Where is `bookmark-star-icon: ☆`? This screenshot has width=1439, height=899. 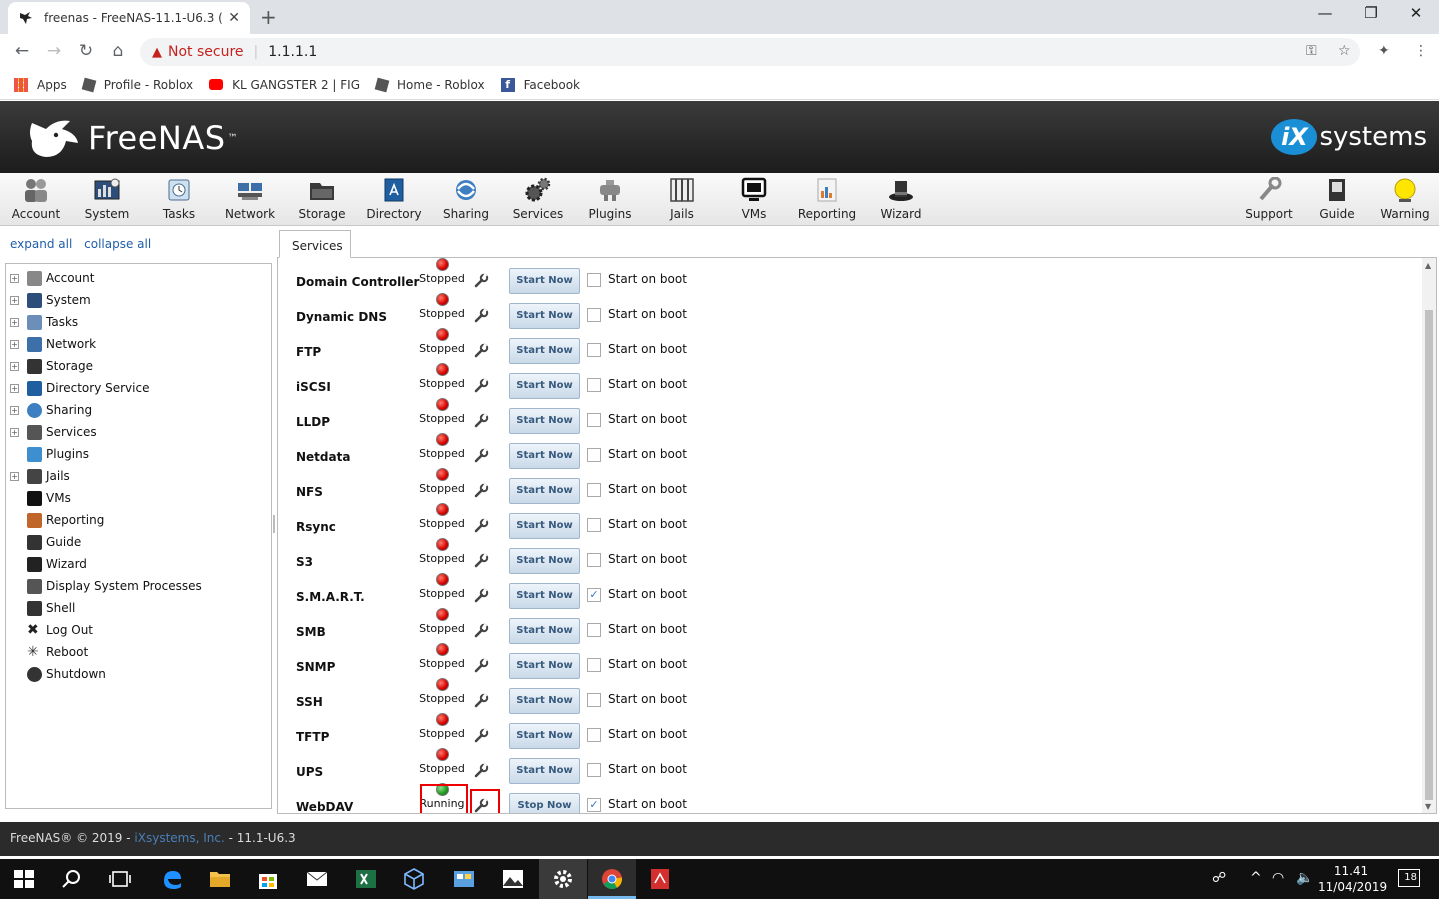 bookmark-star-icon: ☆ is located at coordinates (1344, 51).